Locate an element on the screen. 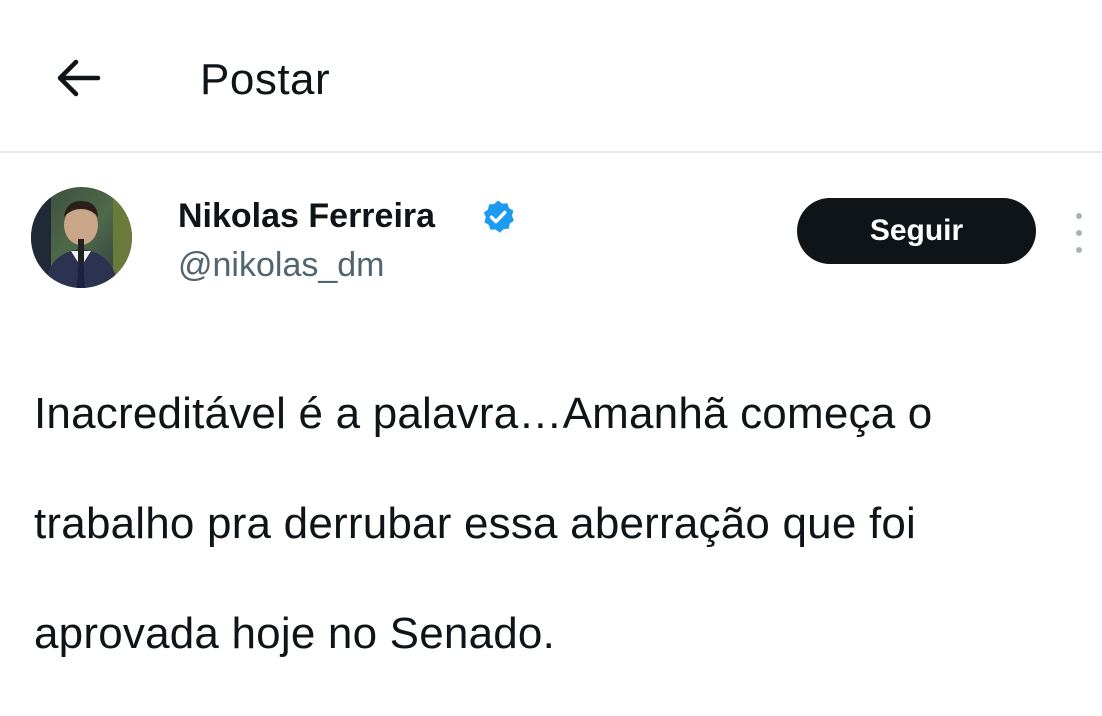  arrow-left-icon is located at coordinates (79, 78).